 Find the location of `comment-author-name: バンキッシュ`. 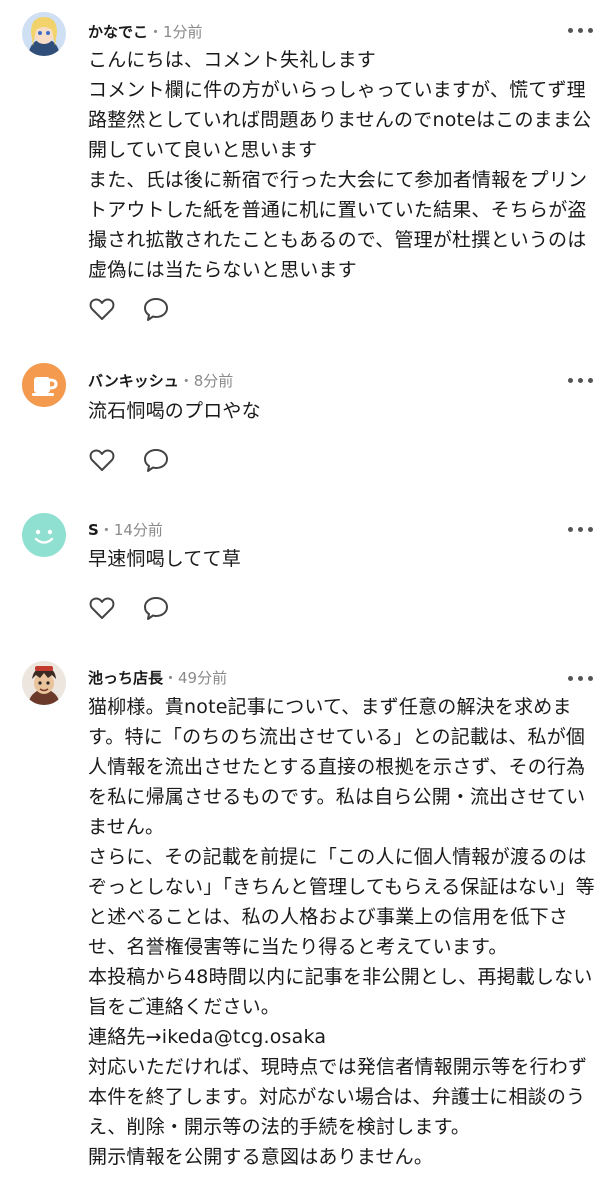

comment-author-name: バンキッシュ is located at coordinates (133, 381).